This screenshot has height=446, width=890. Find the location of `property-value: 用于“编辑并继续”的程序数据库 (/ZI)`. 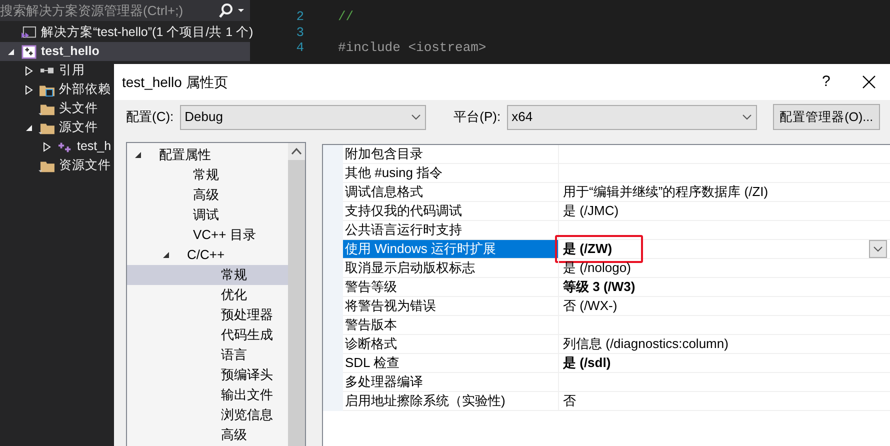

property-value: 用于“编辑并继续”的程序数据库 (/ZI) is located at coordinates (665, 192).